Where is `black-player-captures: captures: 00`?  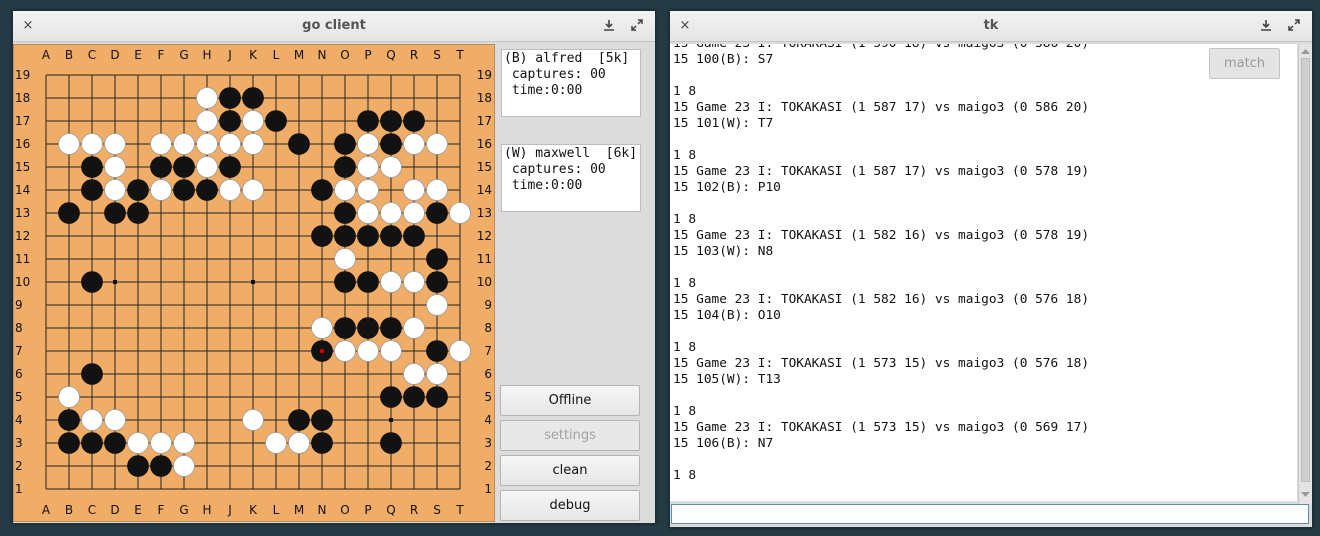 black-player-captures: captures: 00 is located at coordinates (555, 74).